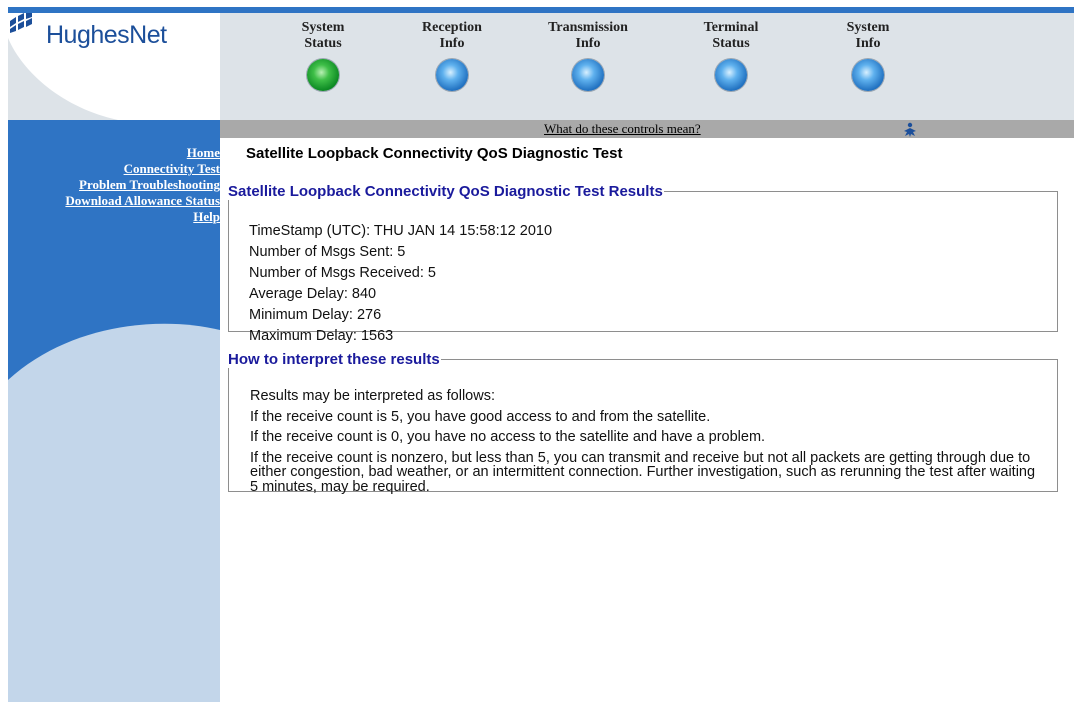 This screenshot has height=702, width=1074. What do you see at coordinates (868, 75) in the screenshot?
I see `system-info-indicator-icon` at bounding box center [868, 75].